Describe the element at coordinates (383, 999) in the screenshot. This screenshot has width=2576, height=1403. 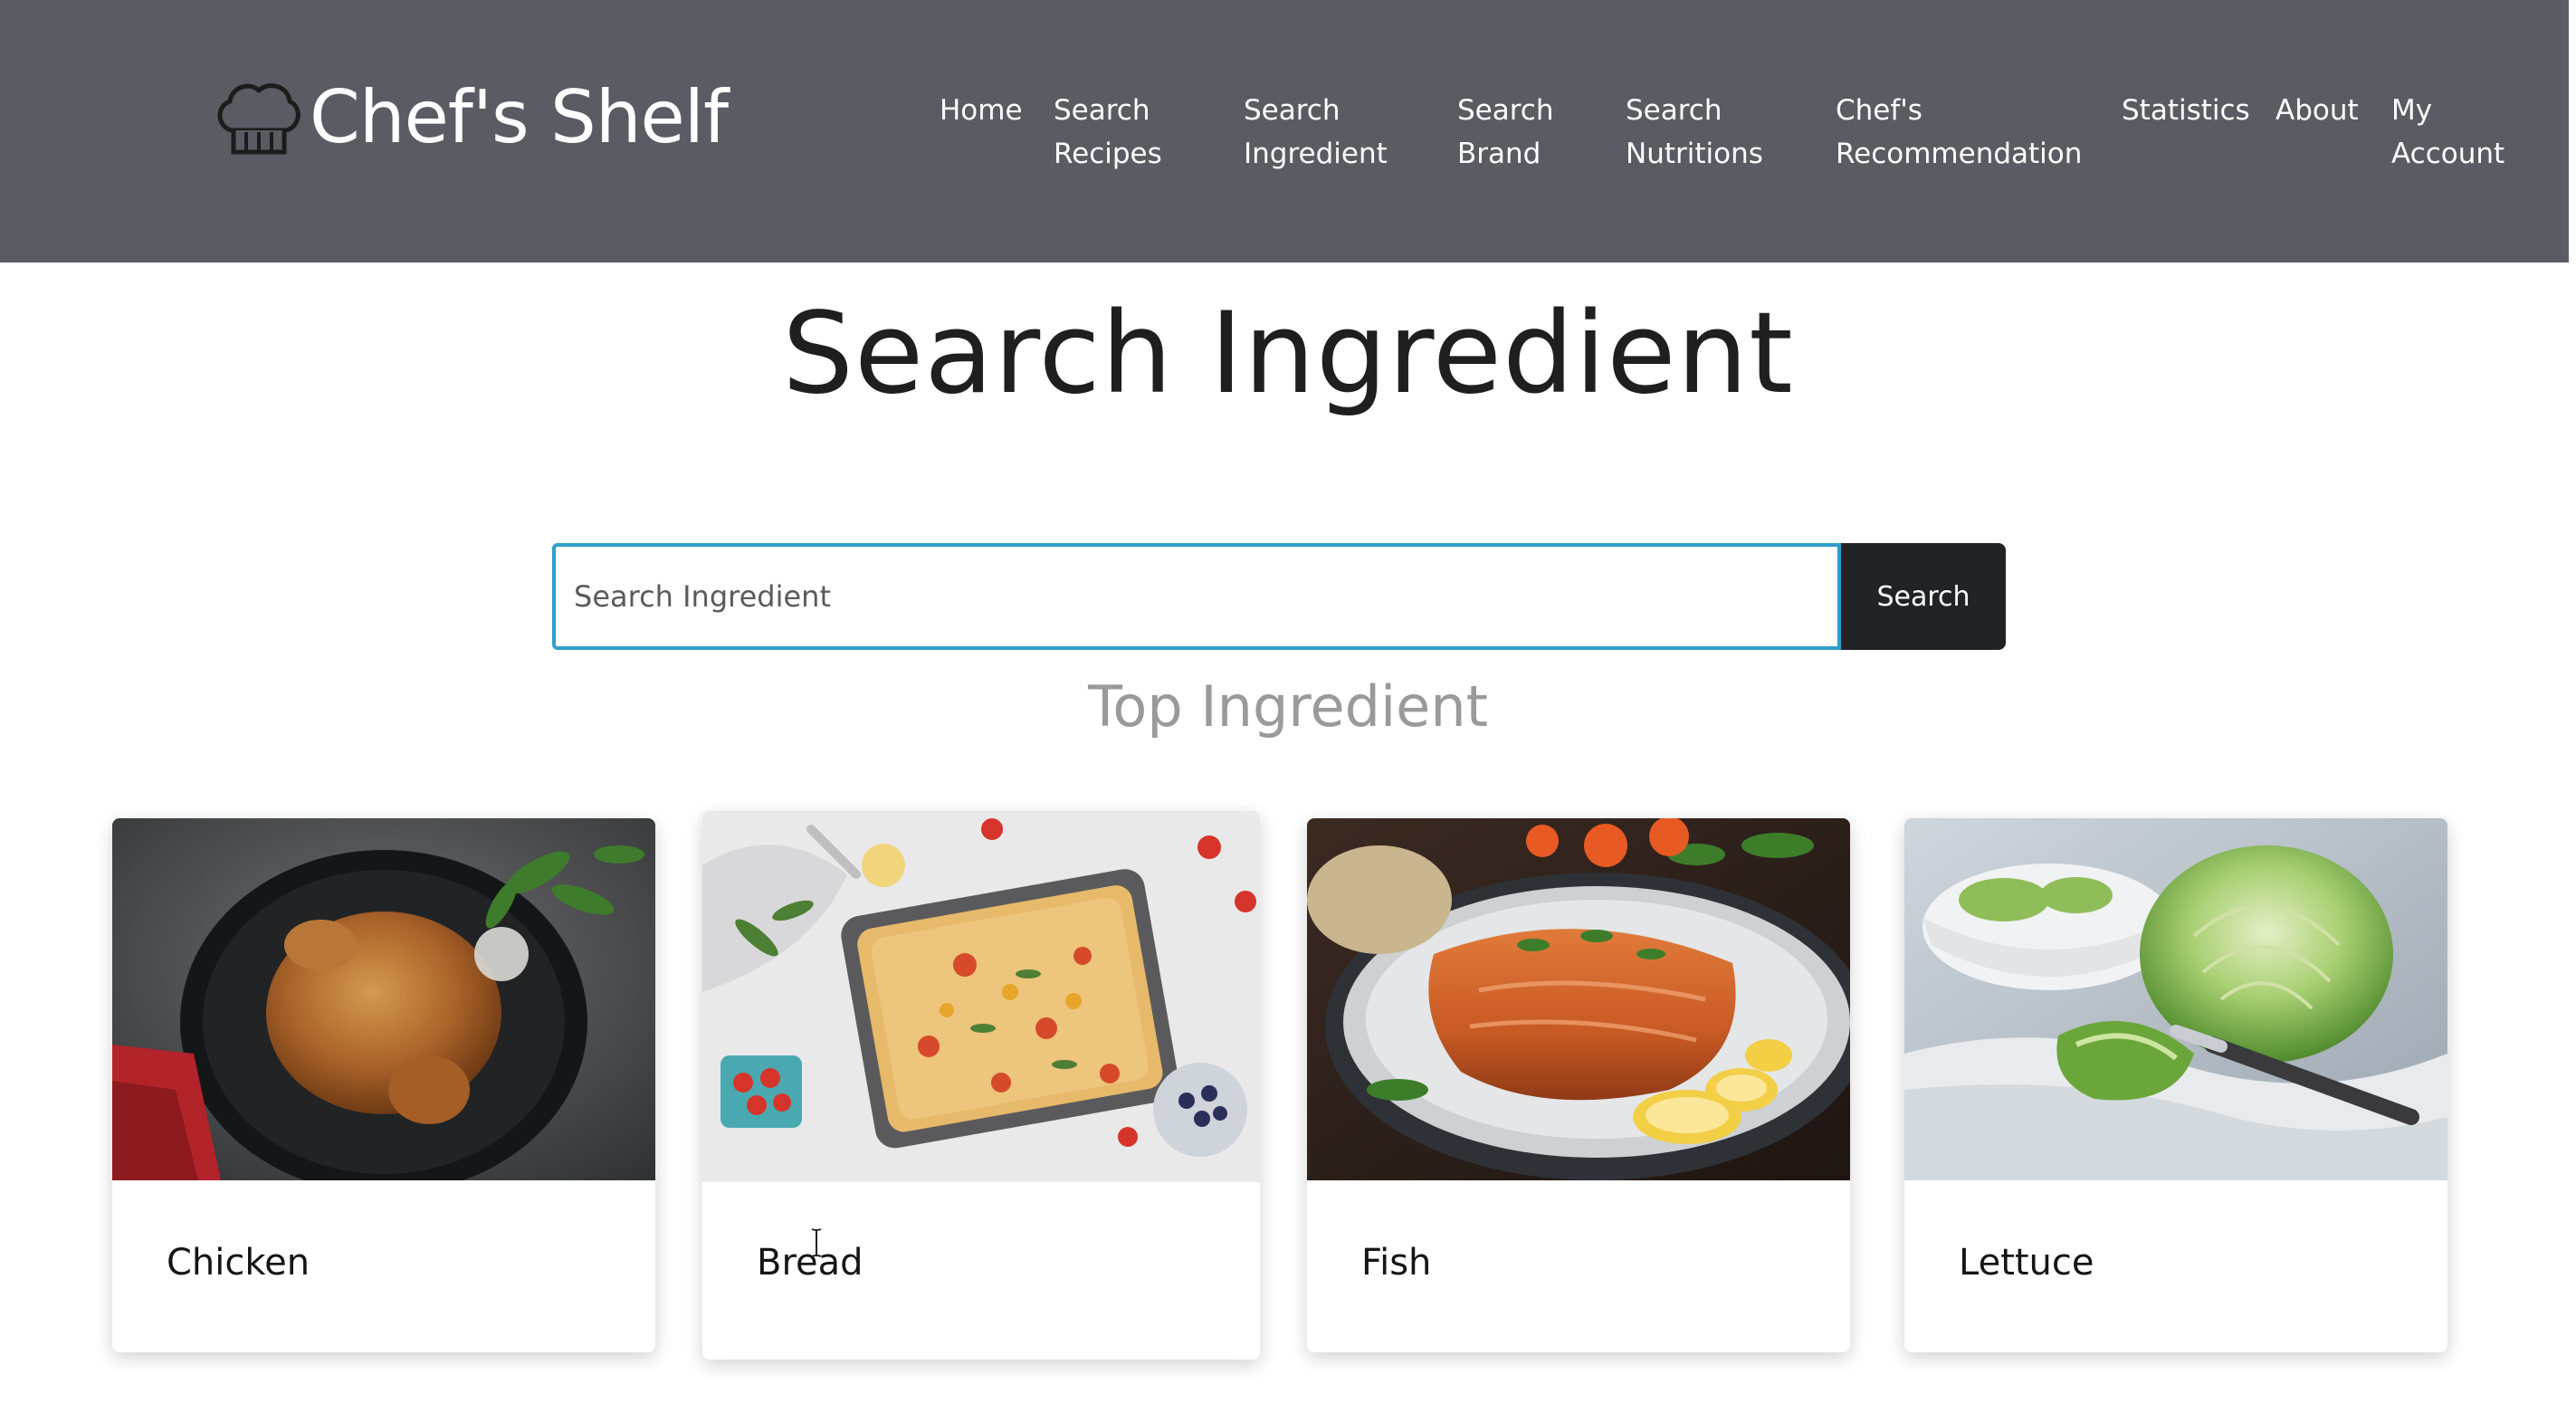
I see `roast-chicken-image` at that location.